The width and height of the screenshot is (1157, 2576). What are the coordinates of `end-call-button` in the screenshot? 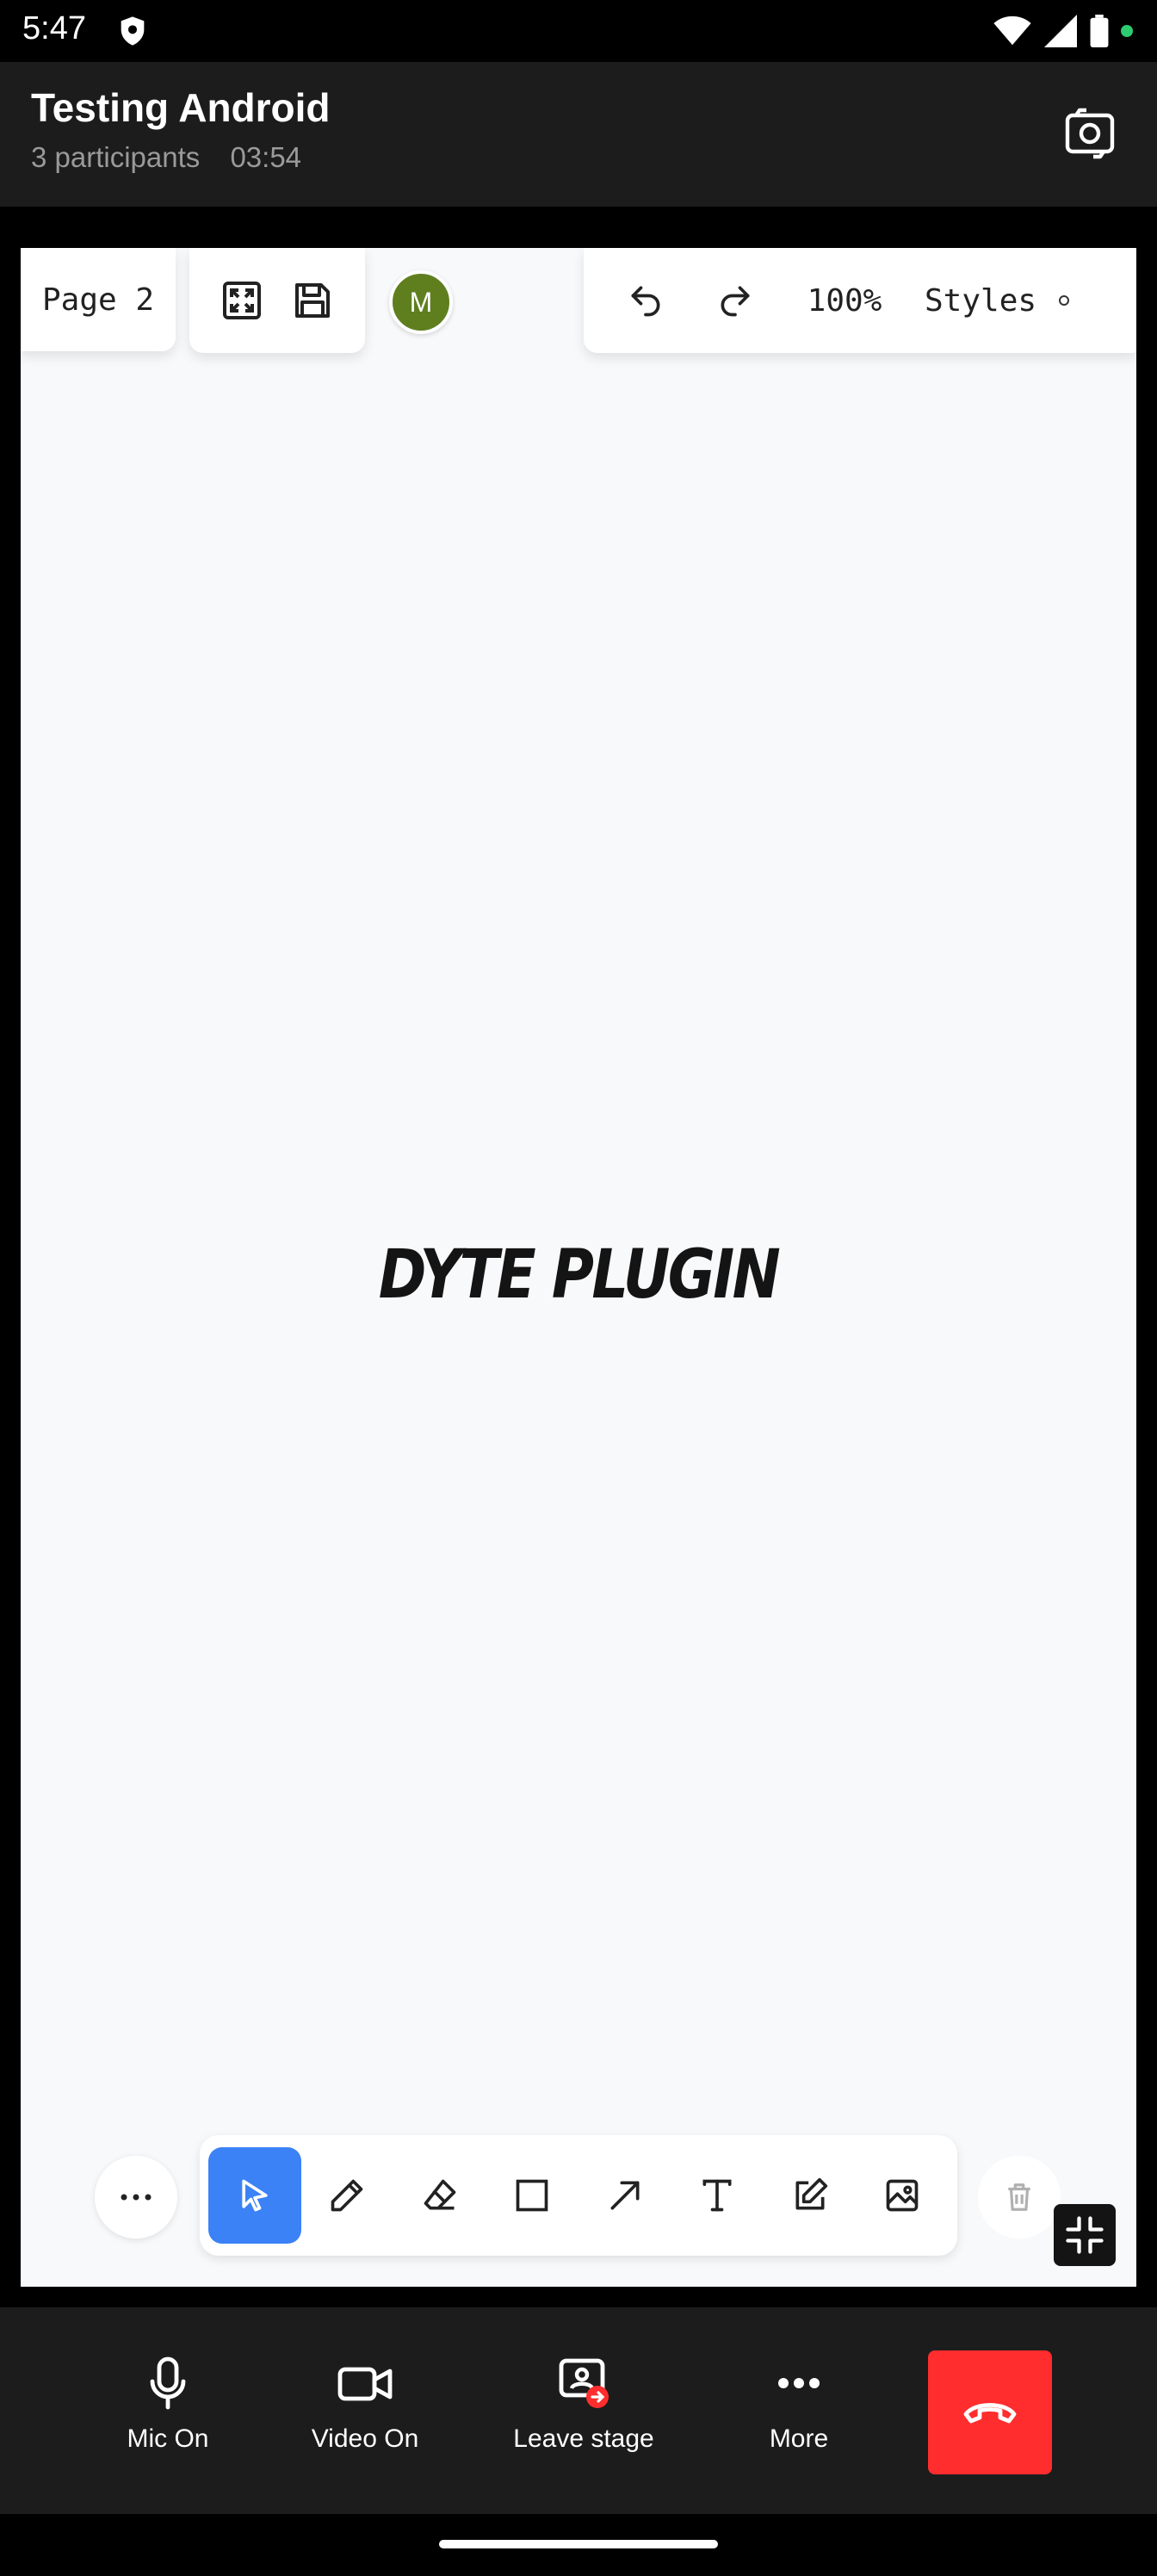 It's located at (990, 2412).